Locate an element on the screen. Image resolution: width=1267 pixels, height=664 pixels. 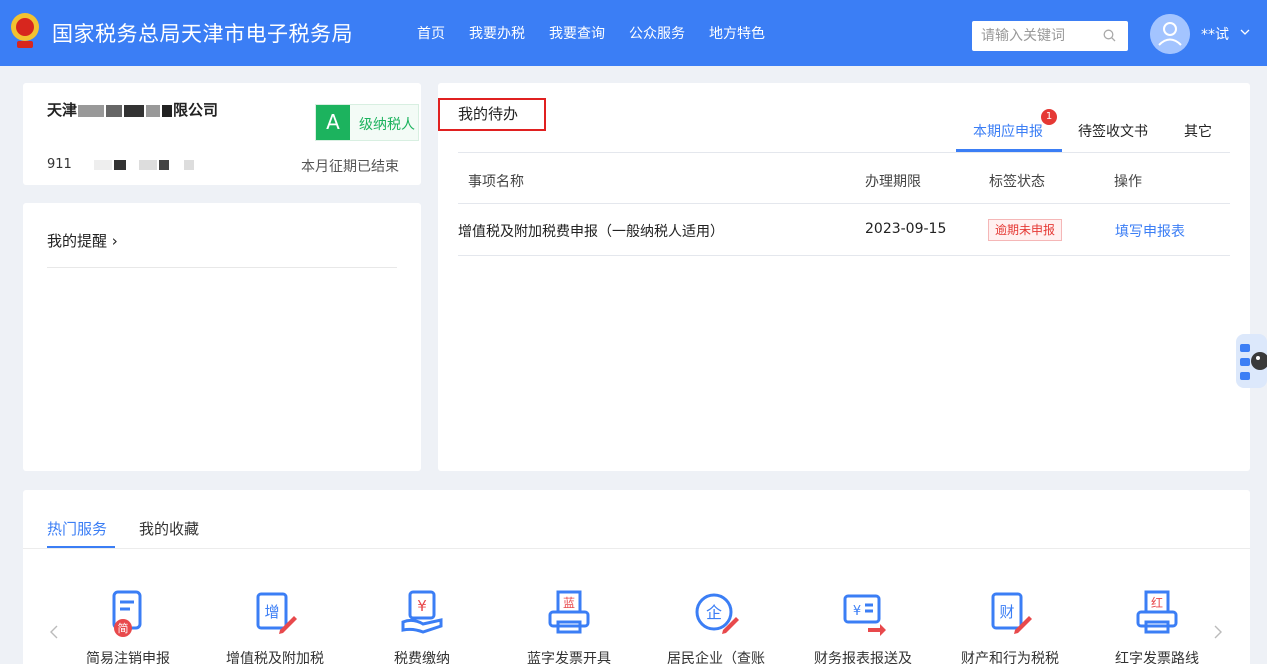
service-tax-payment: ¥ 税费缴纳 is located at coordinates (422, 626).